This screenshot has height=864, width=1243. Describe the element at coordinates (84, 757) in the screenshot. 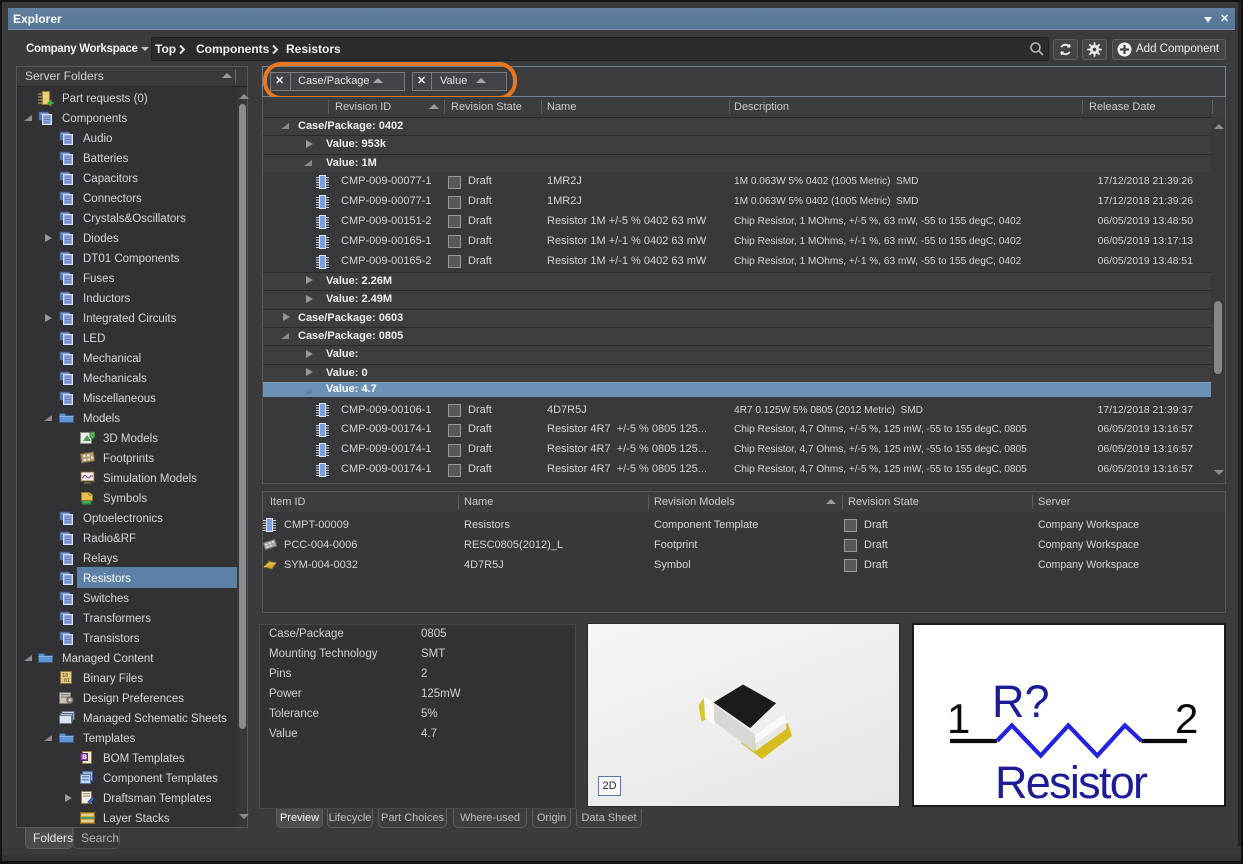

I see `svg-text: B` at that location.